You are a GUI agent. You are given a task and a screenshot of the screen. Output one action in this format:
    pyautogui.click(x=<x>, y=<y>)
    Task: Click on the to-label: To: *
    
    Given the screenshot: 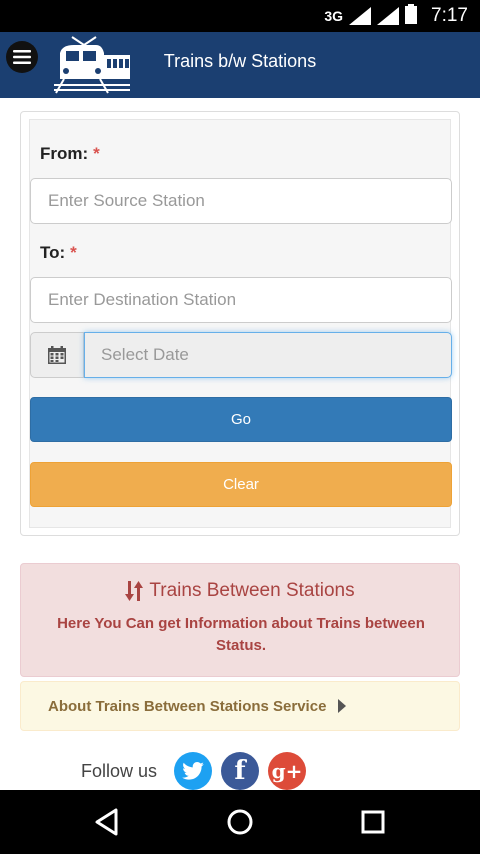 What is the action you would take?
    pyautogui.click(x=58, y=253)
    